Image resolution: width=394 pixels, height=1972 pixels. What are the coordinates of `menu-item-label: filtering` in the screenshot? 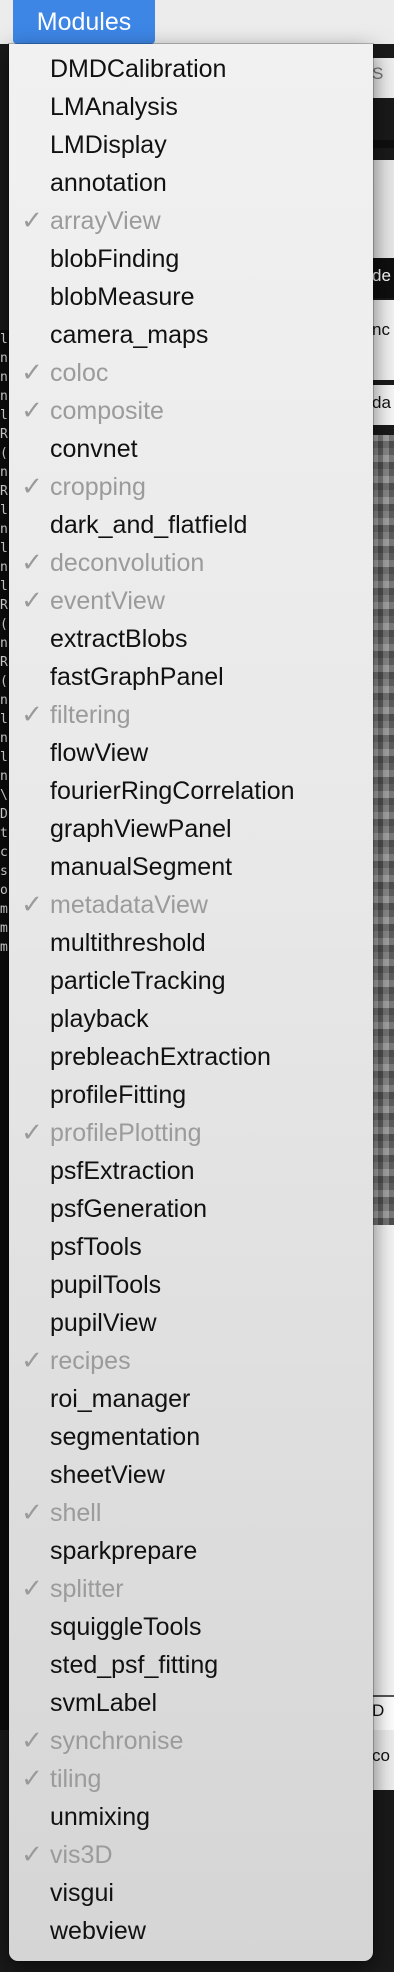 It's located at (90, 715).